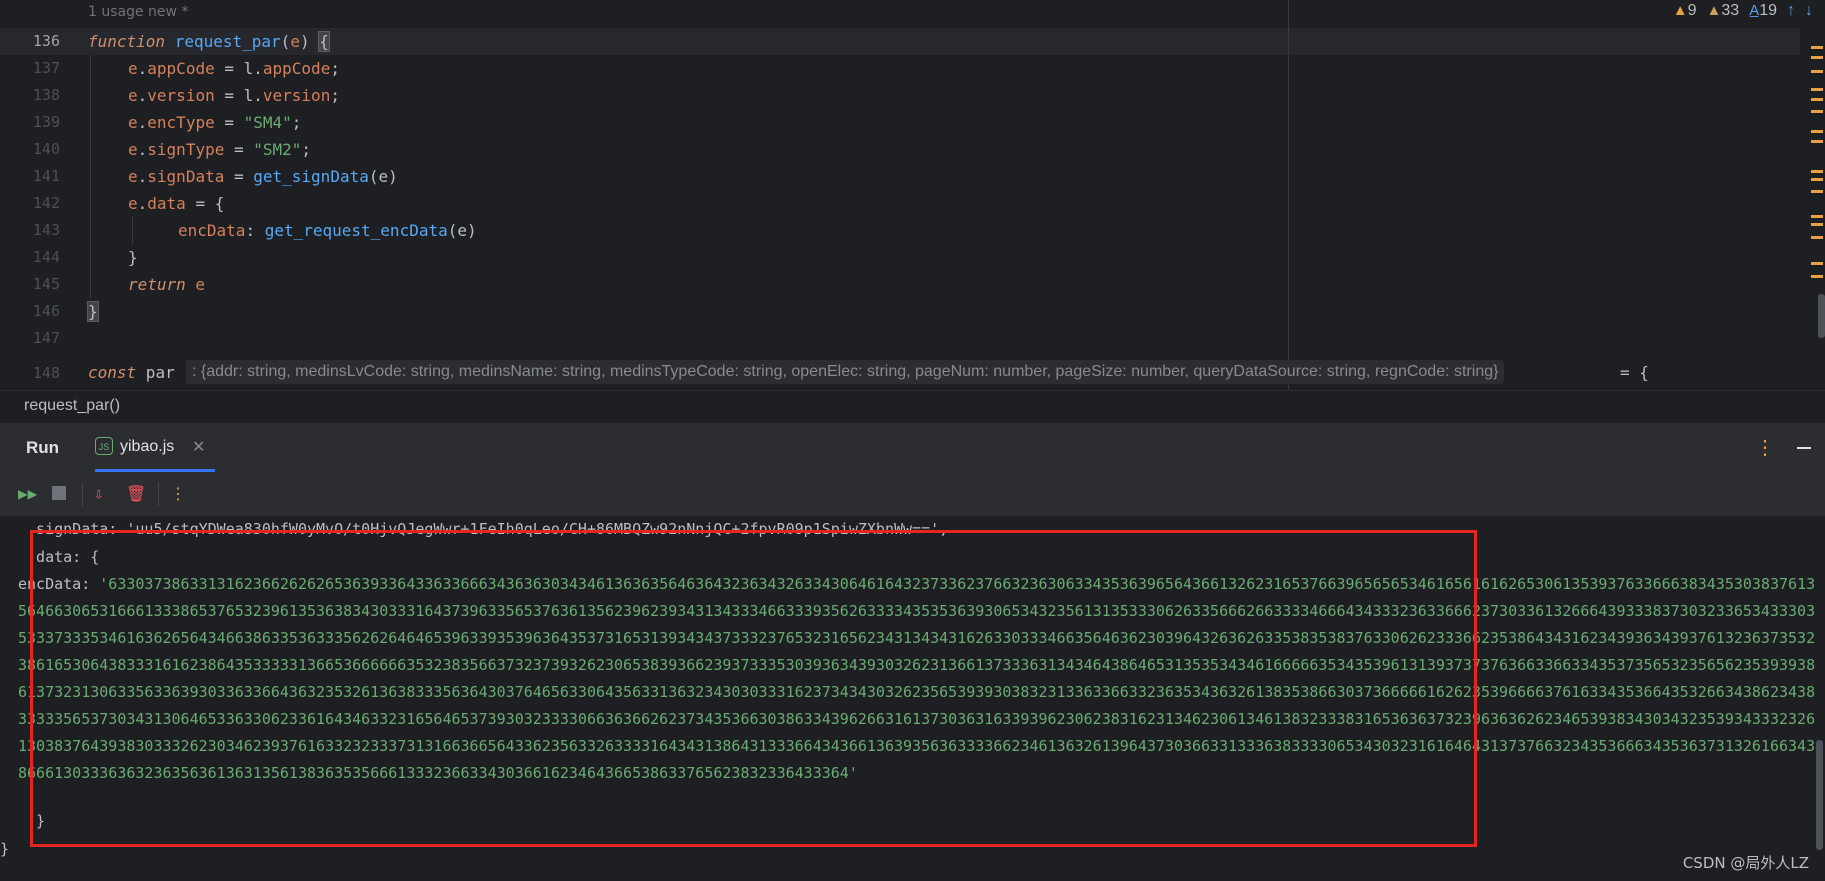  I want to click on code-line-143: encData: get_request_encData(e), so click(327, 230).